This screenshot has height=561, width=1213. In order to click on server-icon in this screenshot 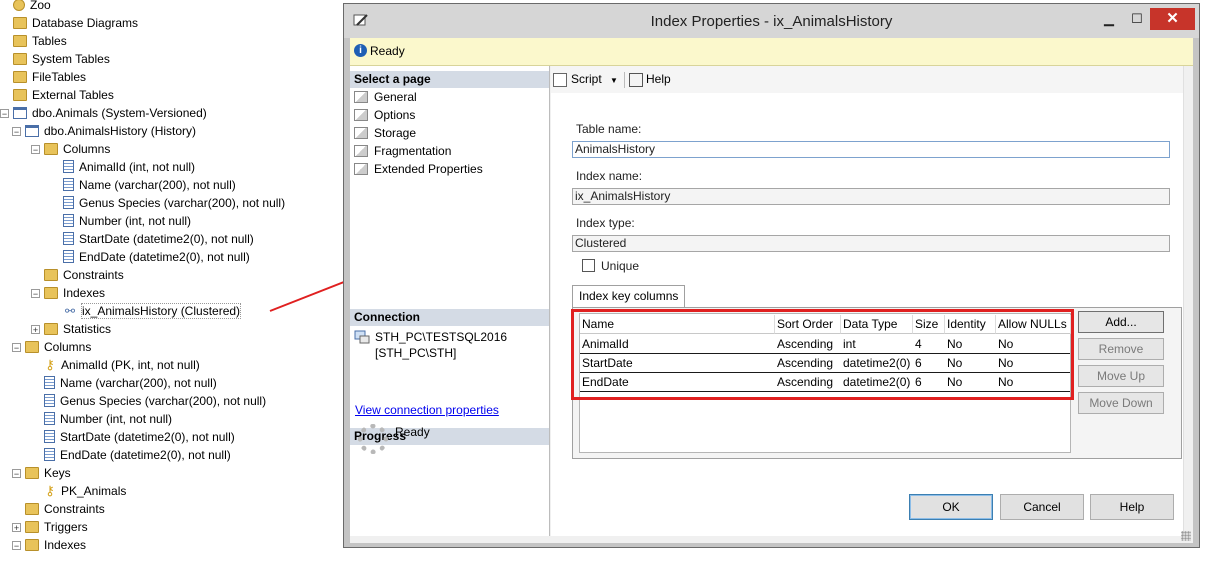, I will do `click(362, 337)`.